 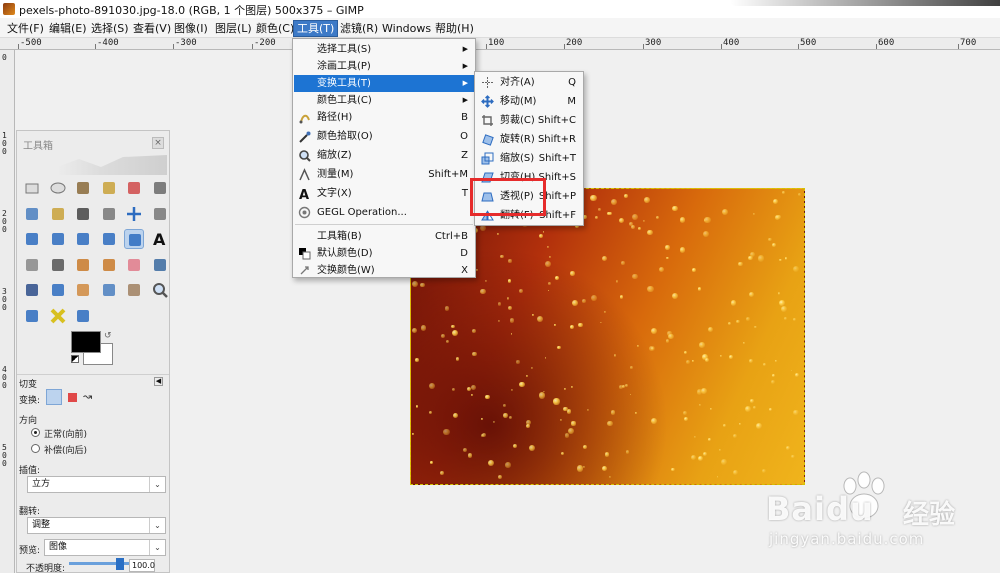 What do you see at coordinates (160, 214) in the screenshot?
I see `align-icon` at bounding box center [160, 214].